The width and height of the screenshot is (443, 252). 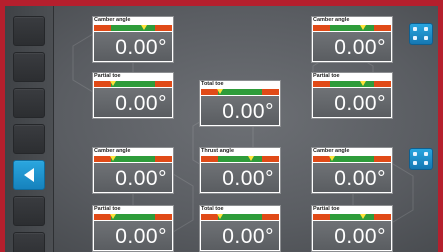 I want to click on measurement-panel: Thrust angle 0.00°, so click(x=240, y=170).